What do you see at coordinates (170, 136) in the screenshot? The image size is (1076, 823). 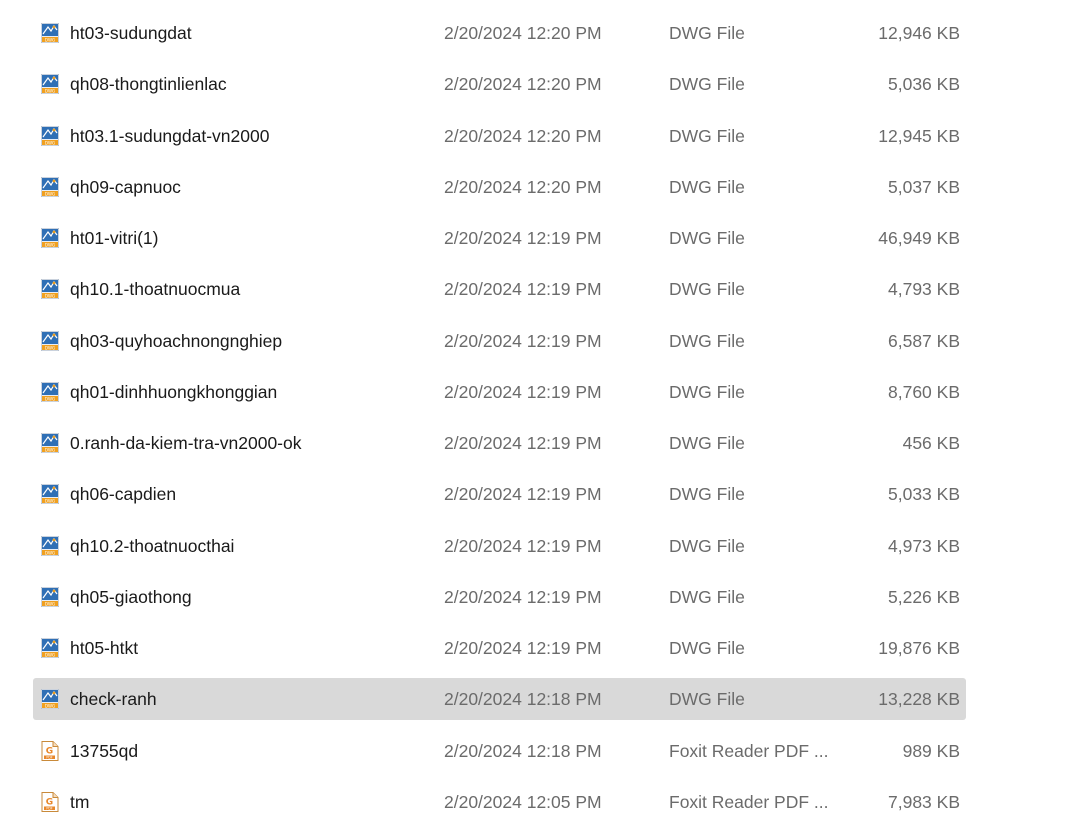 I see `file-name: ht03.1-sudungdat-vn2000` at bounding box center [170, 136].